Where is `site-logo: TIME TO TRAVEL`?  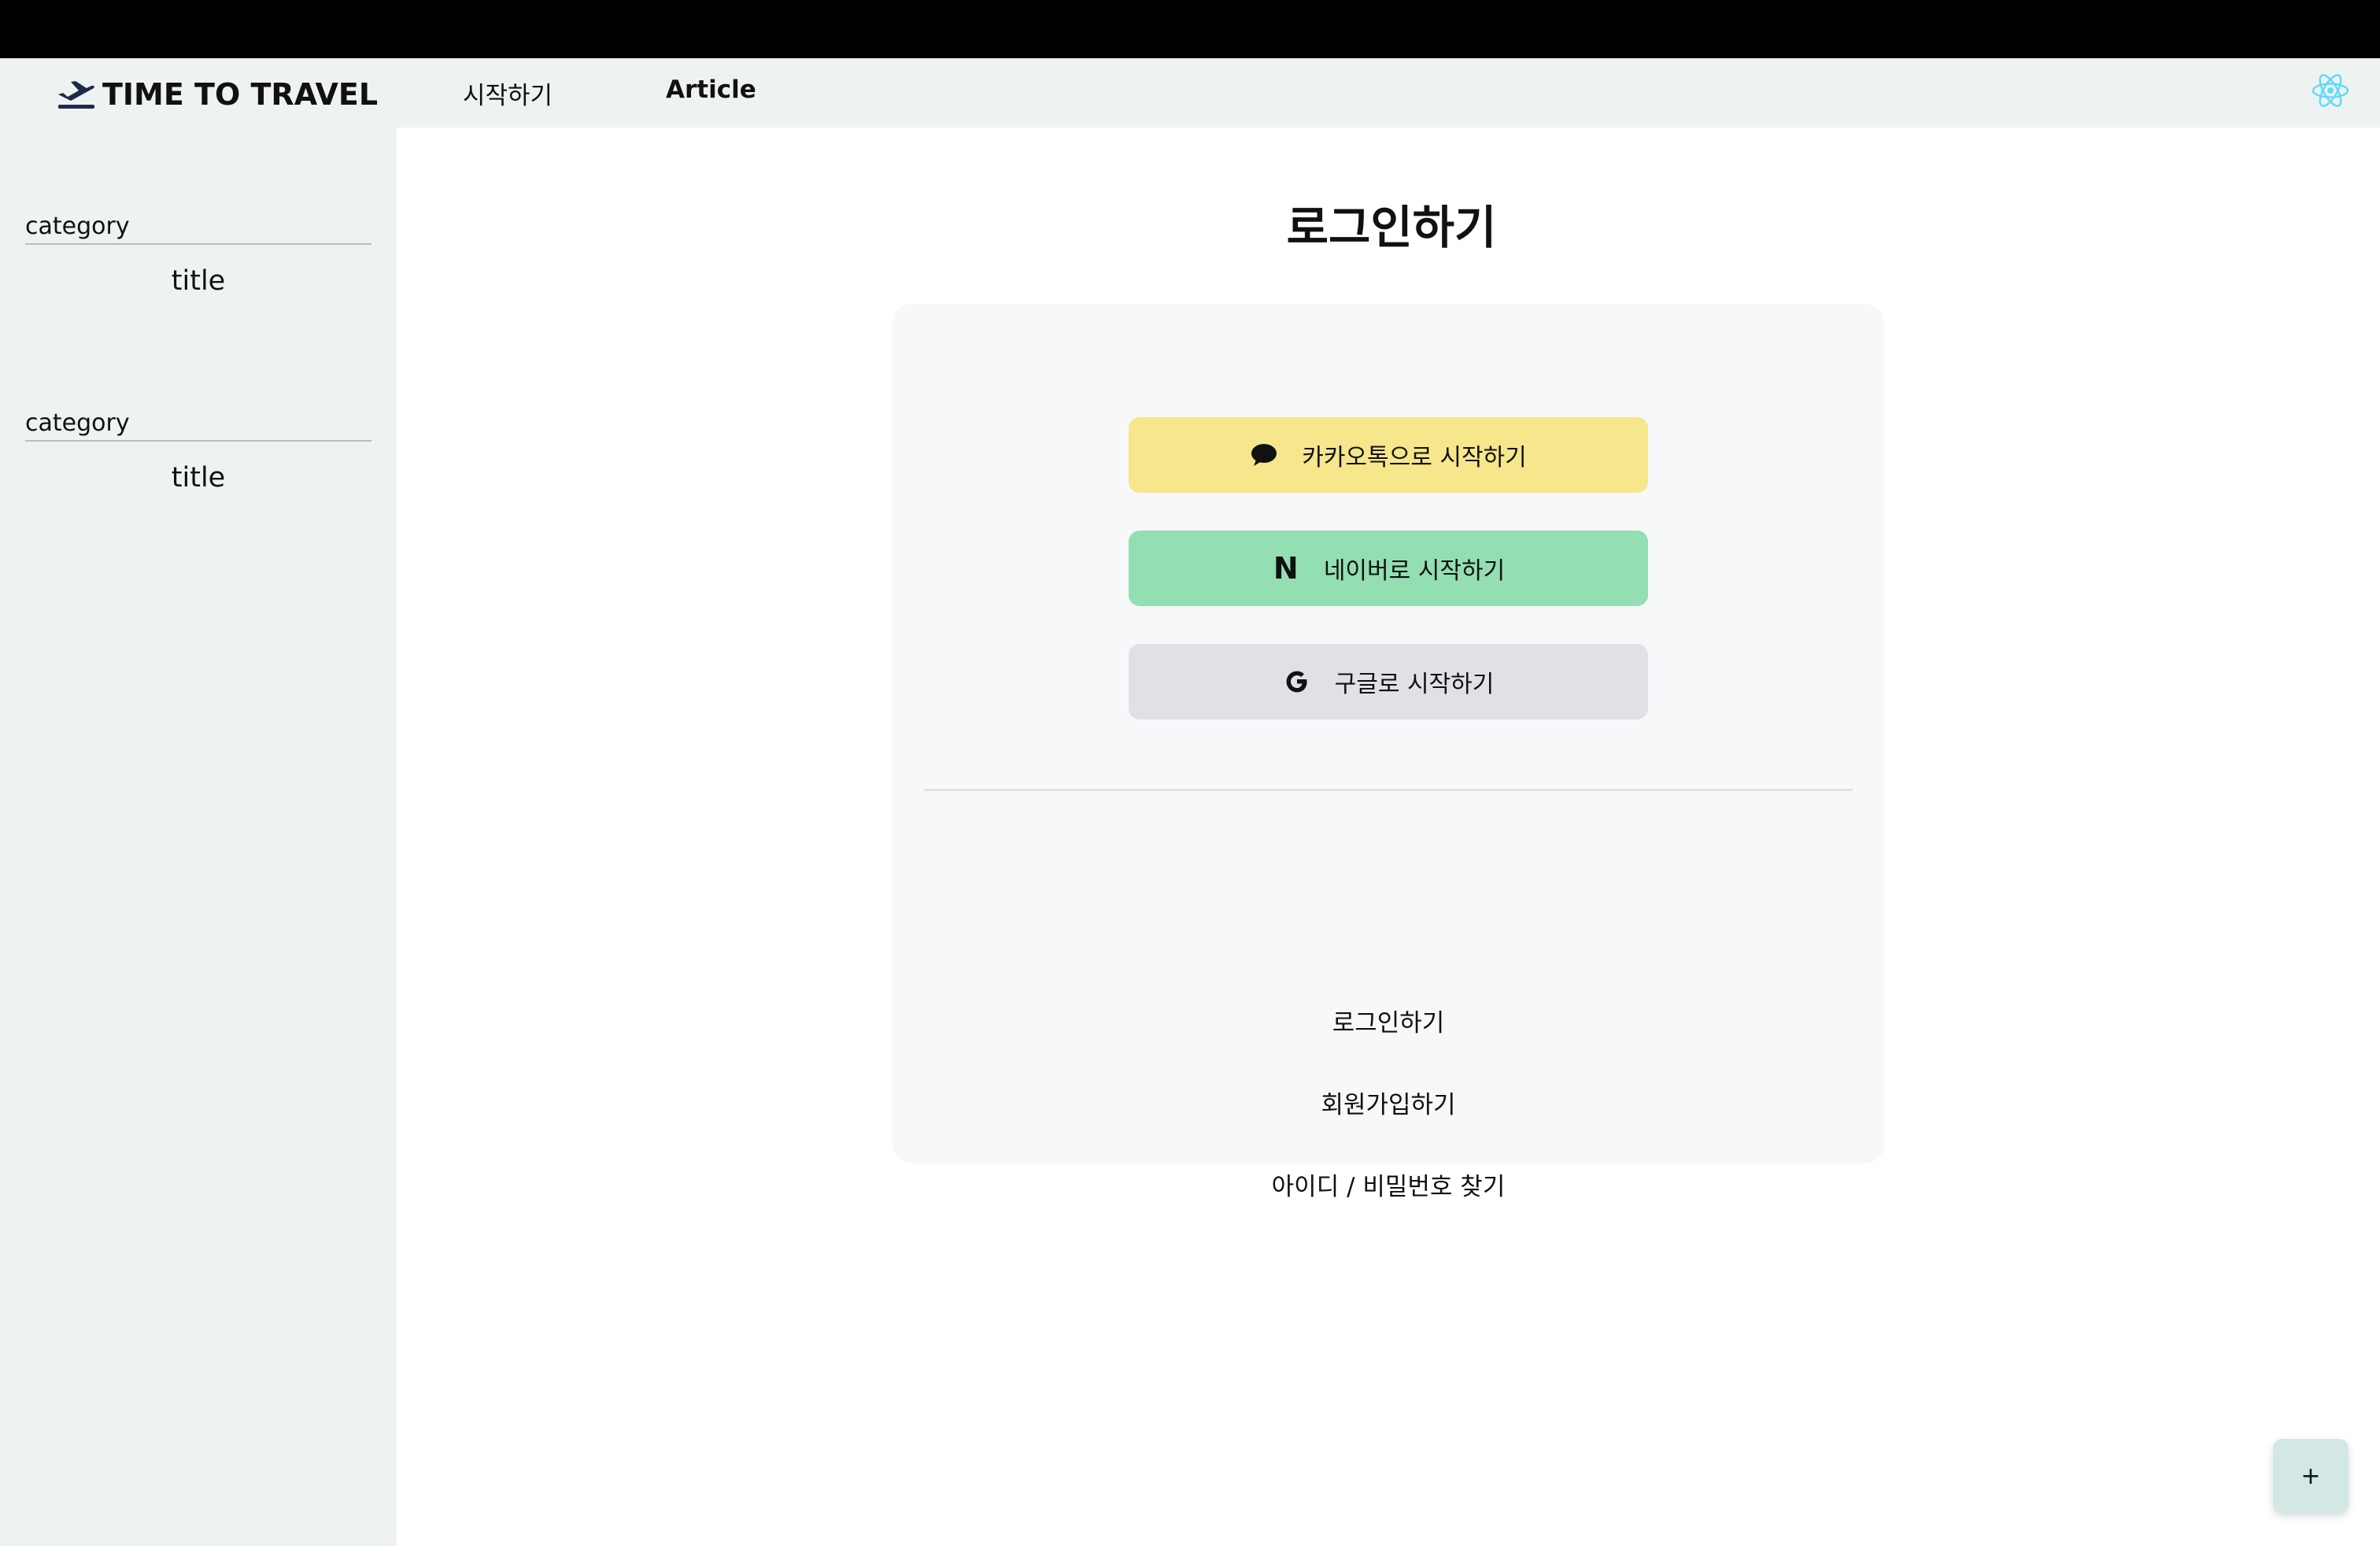 site-logo: TIME TO TRAVEL is located at coordinates (216, 95).